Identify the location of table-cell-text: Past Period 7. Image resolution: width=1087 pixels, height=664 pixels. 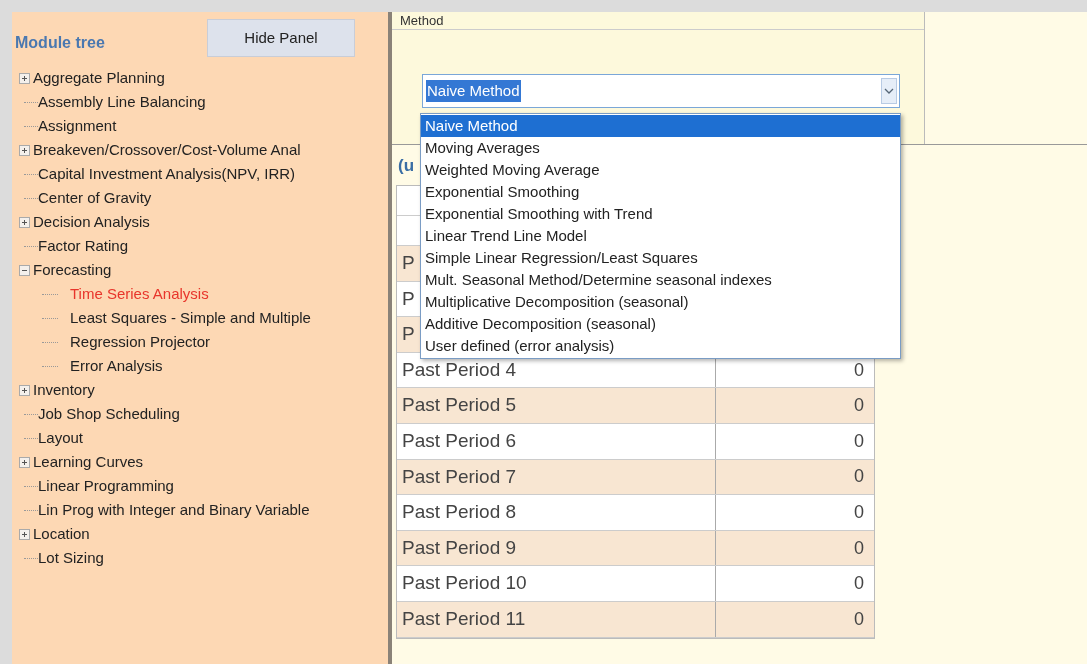
(459, 476).